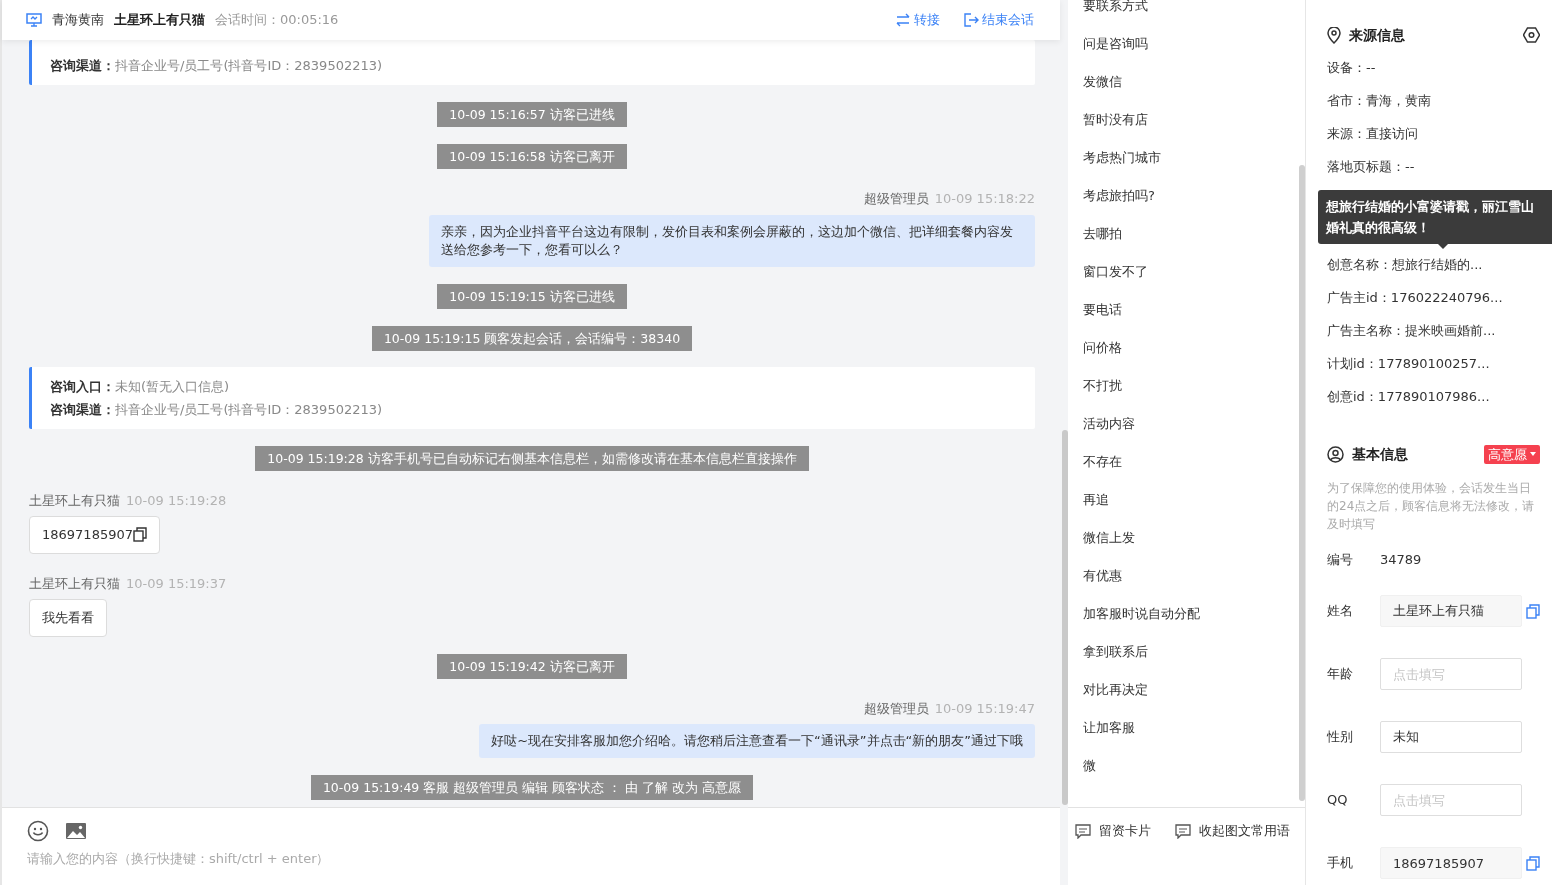 This screenshot has height=885, width=1552. What do you see at coordinates (1189, 234) in the screenshot?
I see `phrase-item: 去哪拍` at bounding box center [1189, 234].